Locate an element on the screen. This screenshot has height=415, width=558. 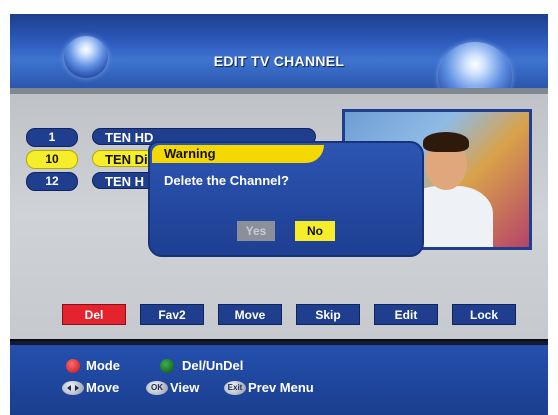
del-undel-hint: Del/UnDel is located at coordinates (213, 365).